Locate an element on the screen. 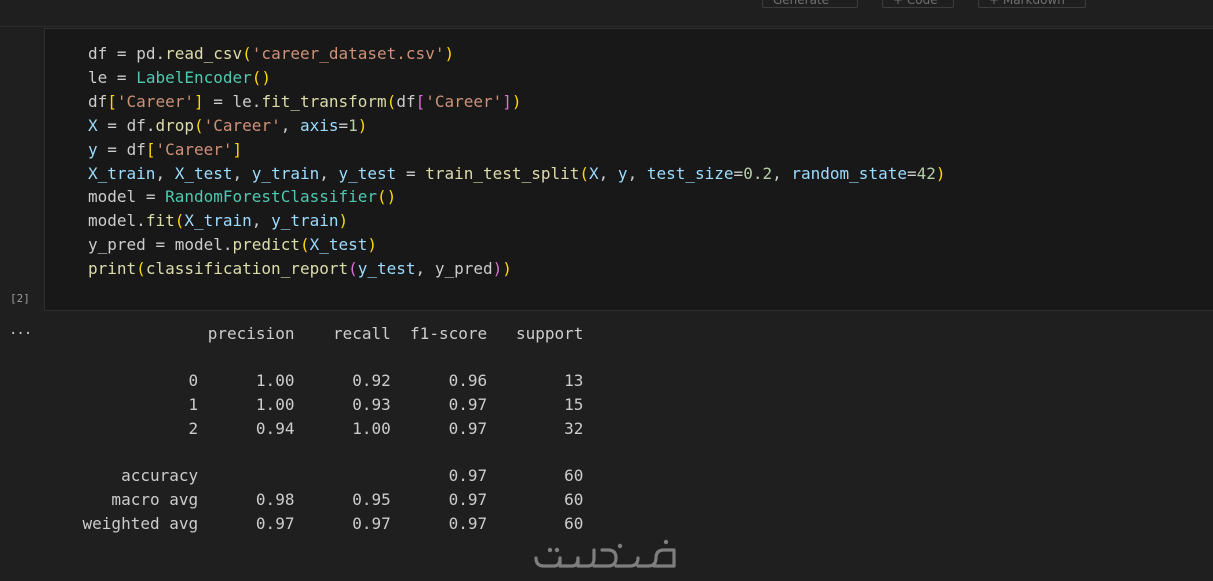 The height and width of the screenshot is (581, 1213). code-line: le = LabelEncoder() is located at coordinates (180, 77).